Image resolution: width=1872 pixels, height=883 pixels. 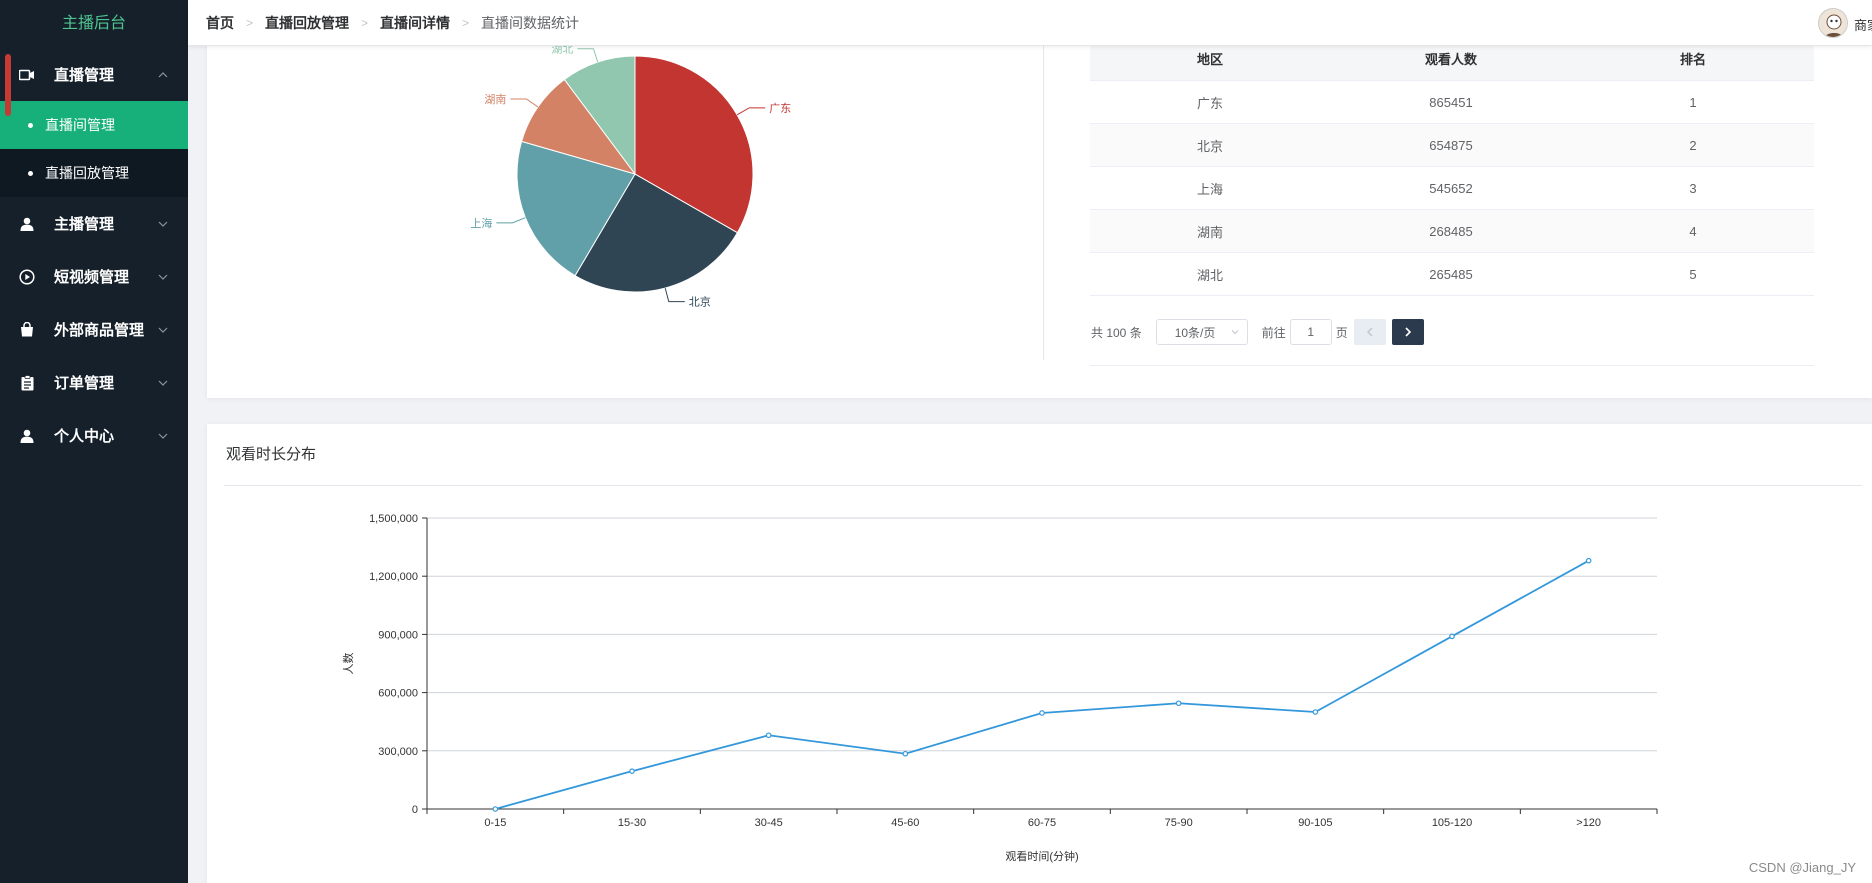 I want to click on table-row: 湖北 265485 5, so click(x=1452, y=274).